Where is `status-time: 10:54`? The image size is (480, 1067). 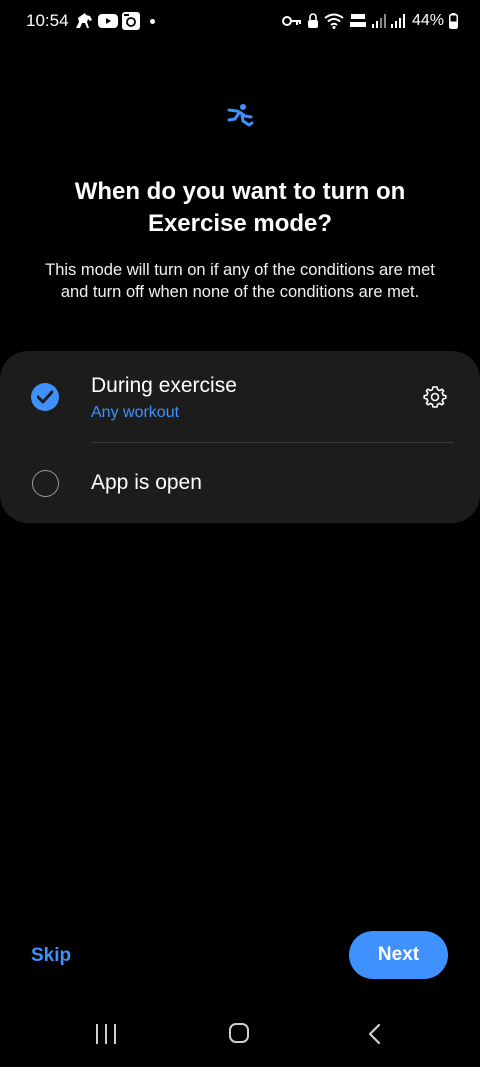
status-time: 10:54 is located at coordinates (47, 20).